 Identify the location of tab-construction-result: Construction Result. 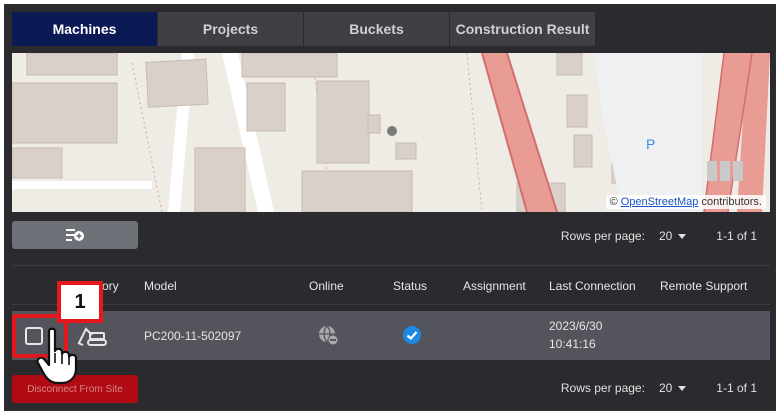
(522, 29).